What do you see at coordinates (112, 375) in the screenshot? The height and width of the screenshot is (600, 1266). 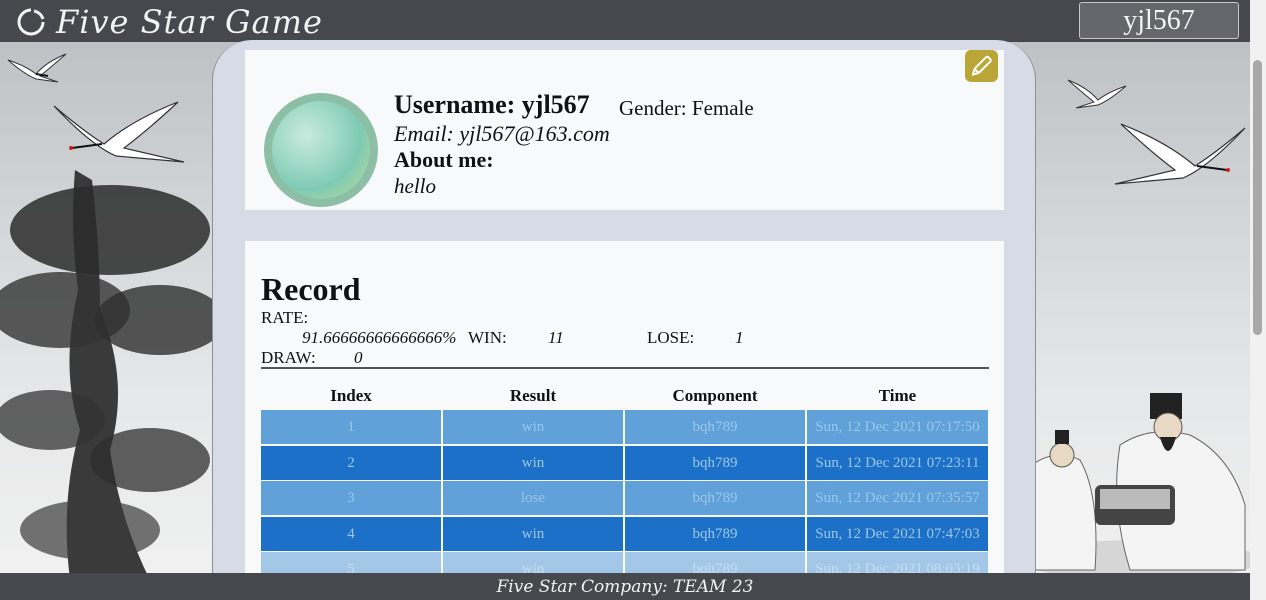 I see `pine-tree-illustration` at bounding box center [112, 375].